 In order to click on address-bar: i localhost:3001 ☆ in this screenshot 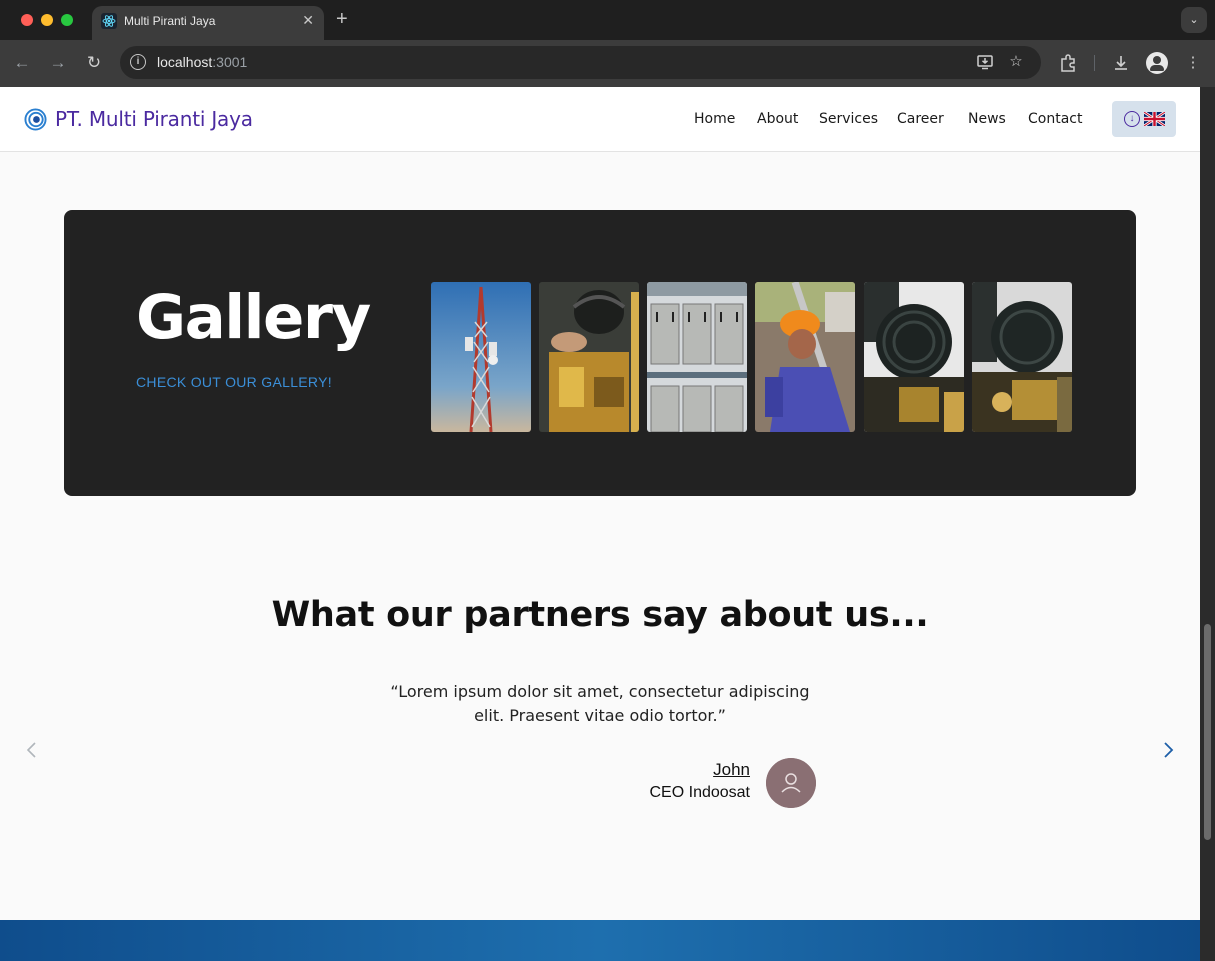, I will do `click(580, 62)`.